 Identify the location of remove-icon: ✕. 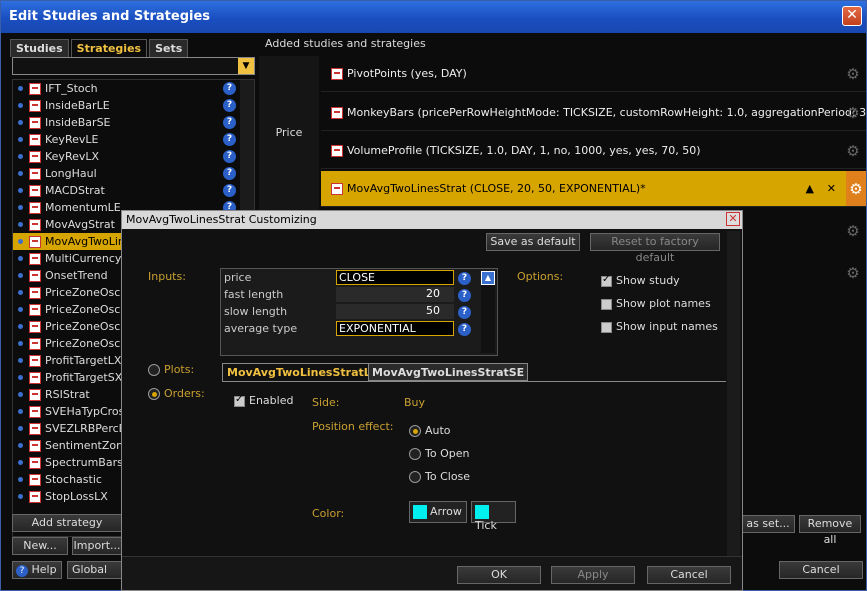
(831, 188).